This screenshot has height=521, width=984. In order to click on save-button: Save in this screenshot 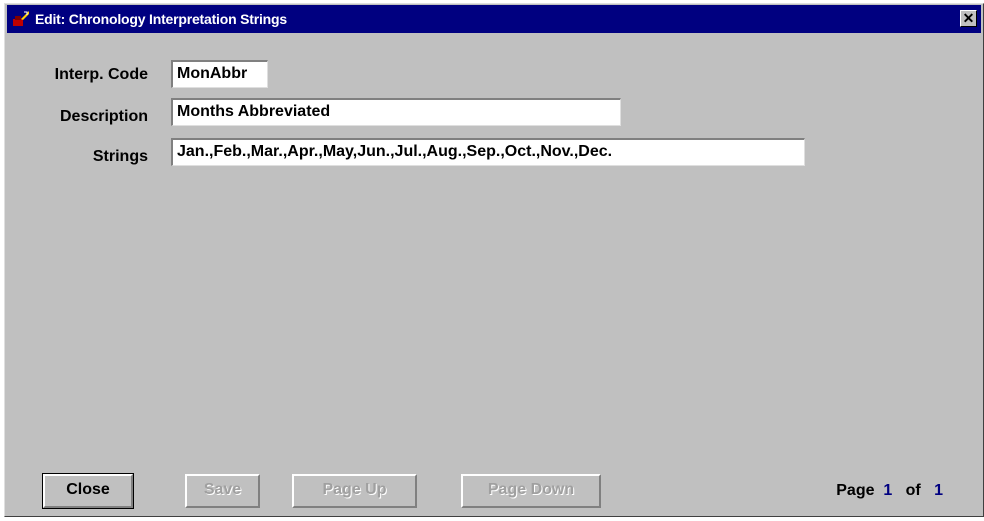, I will do `click(222, 491)`.